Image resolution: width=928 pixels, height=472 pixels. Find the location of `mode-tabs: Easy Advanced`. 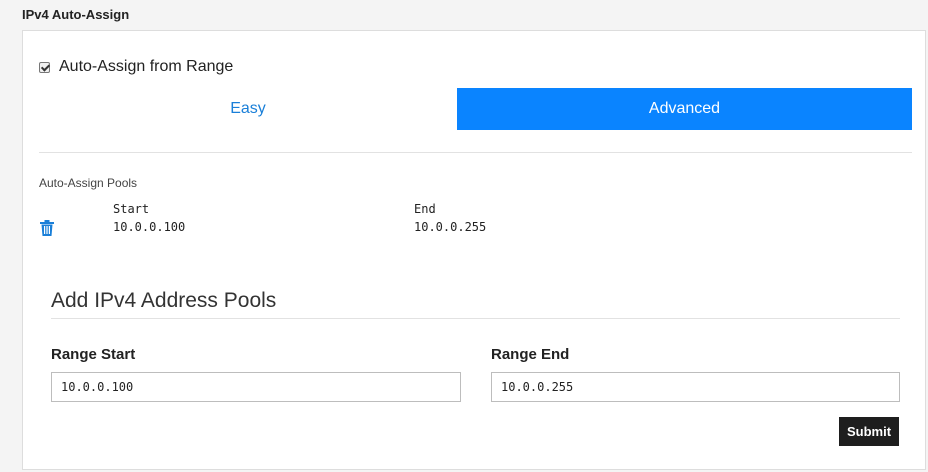

mode-tabs: Easy Advanced is located at coordinates (475, 109).